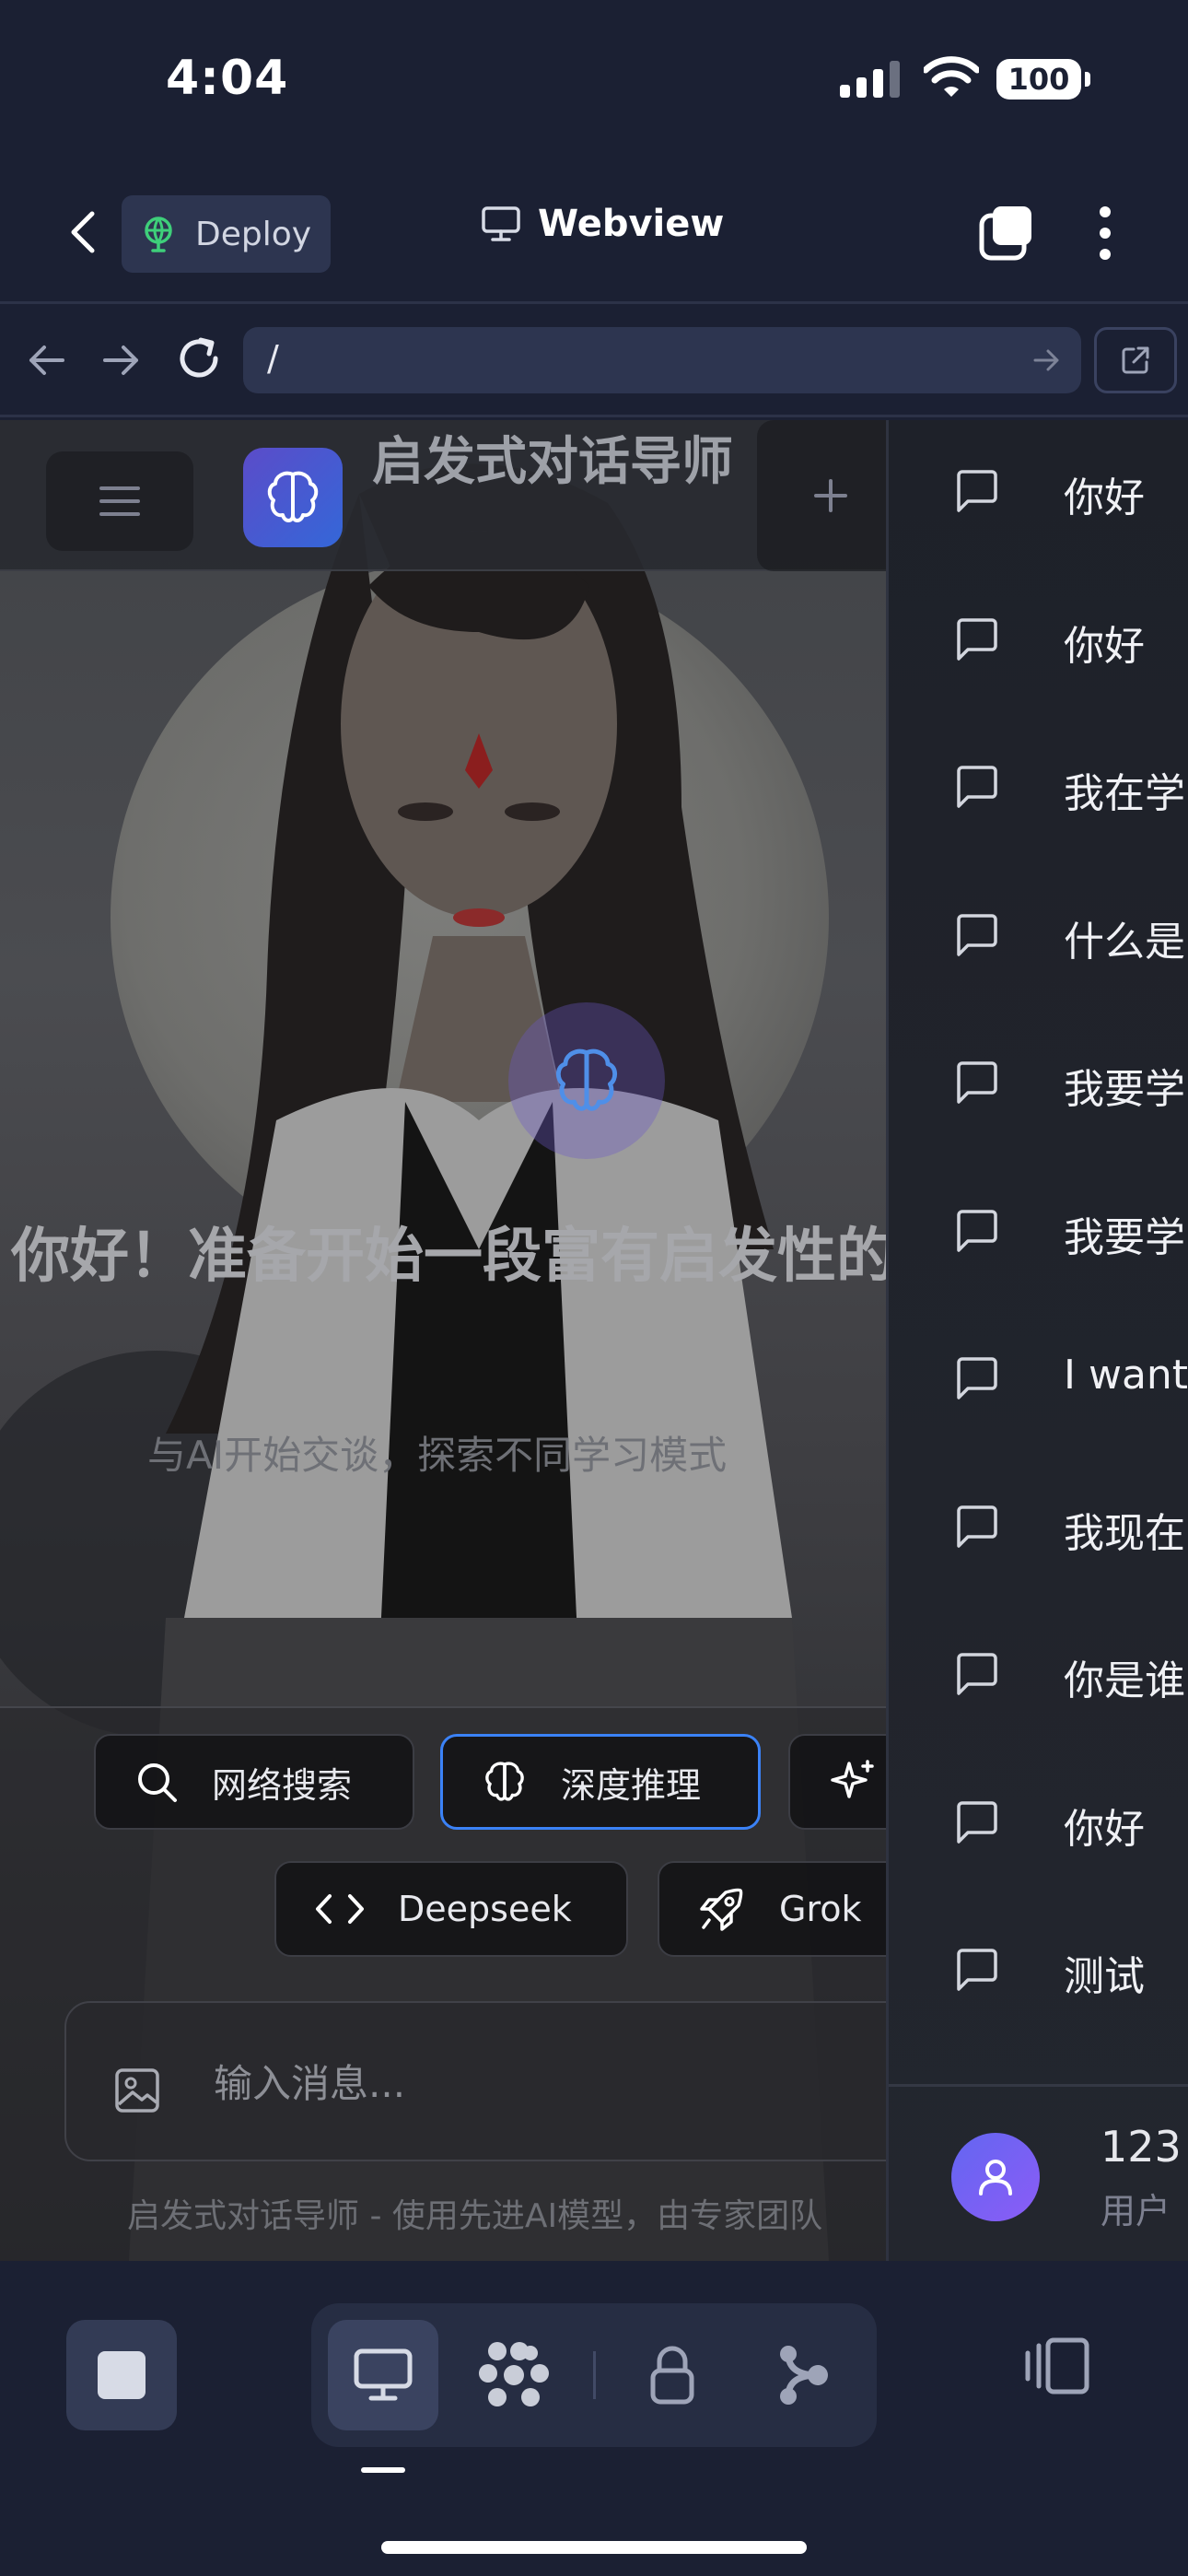  I want to click on reload-icon, so click(199, 358).